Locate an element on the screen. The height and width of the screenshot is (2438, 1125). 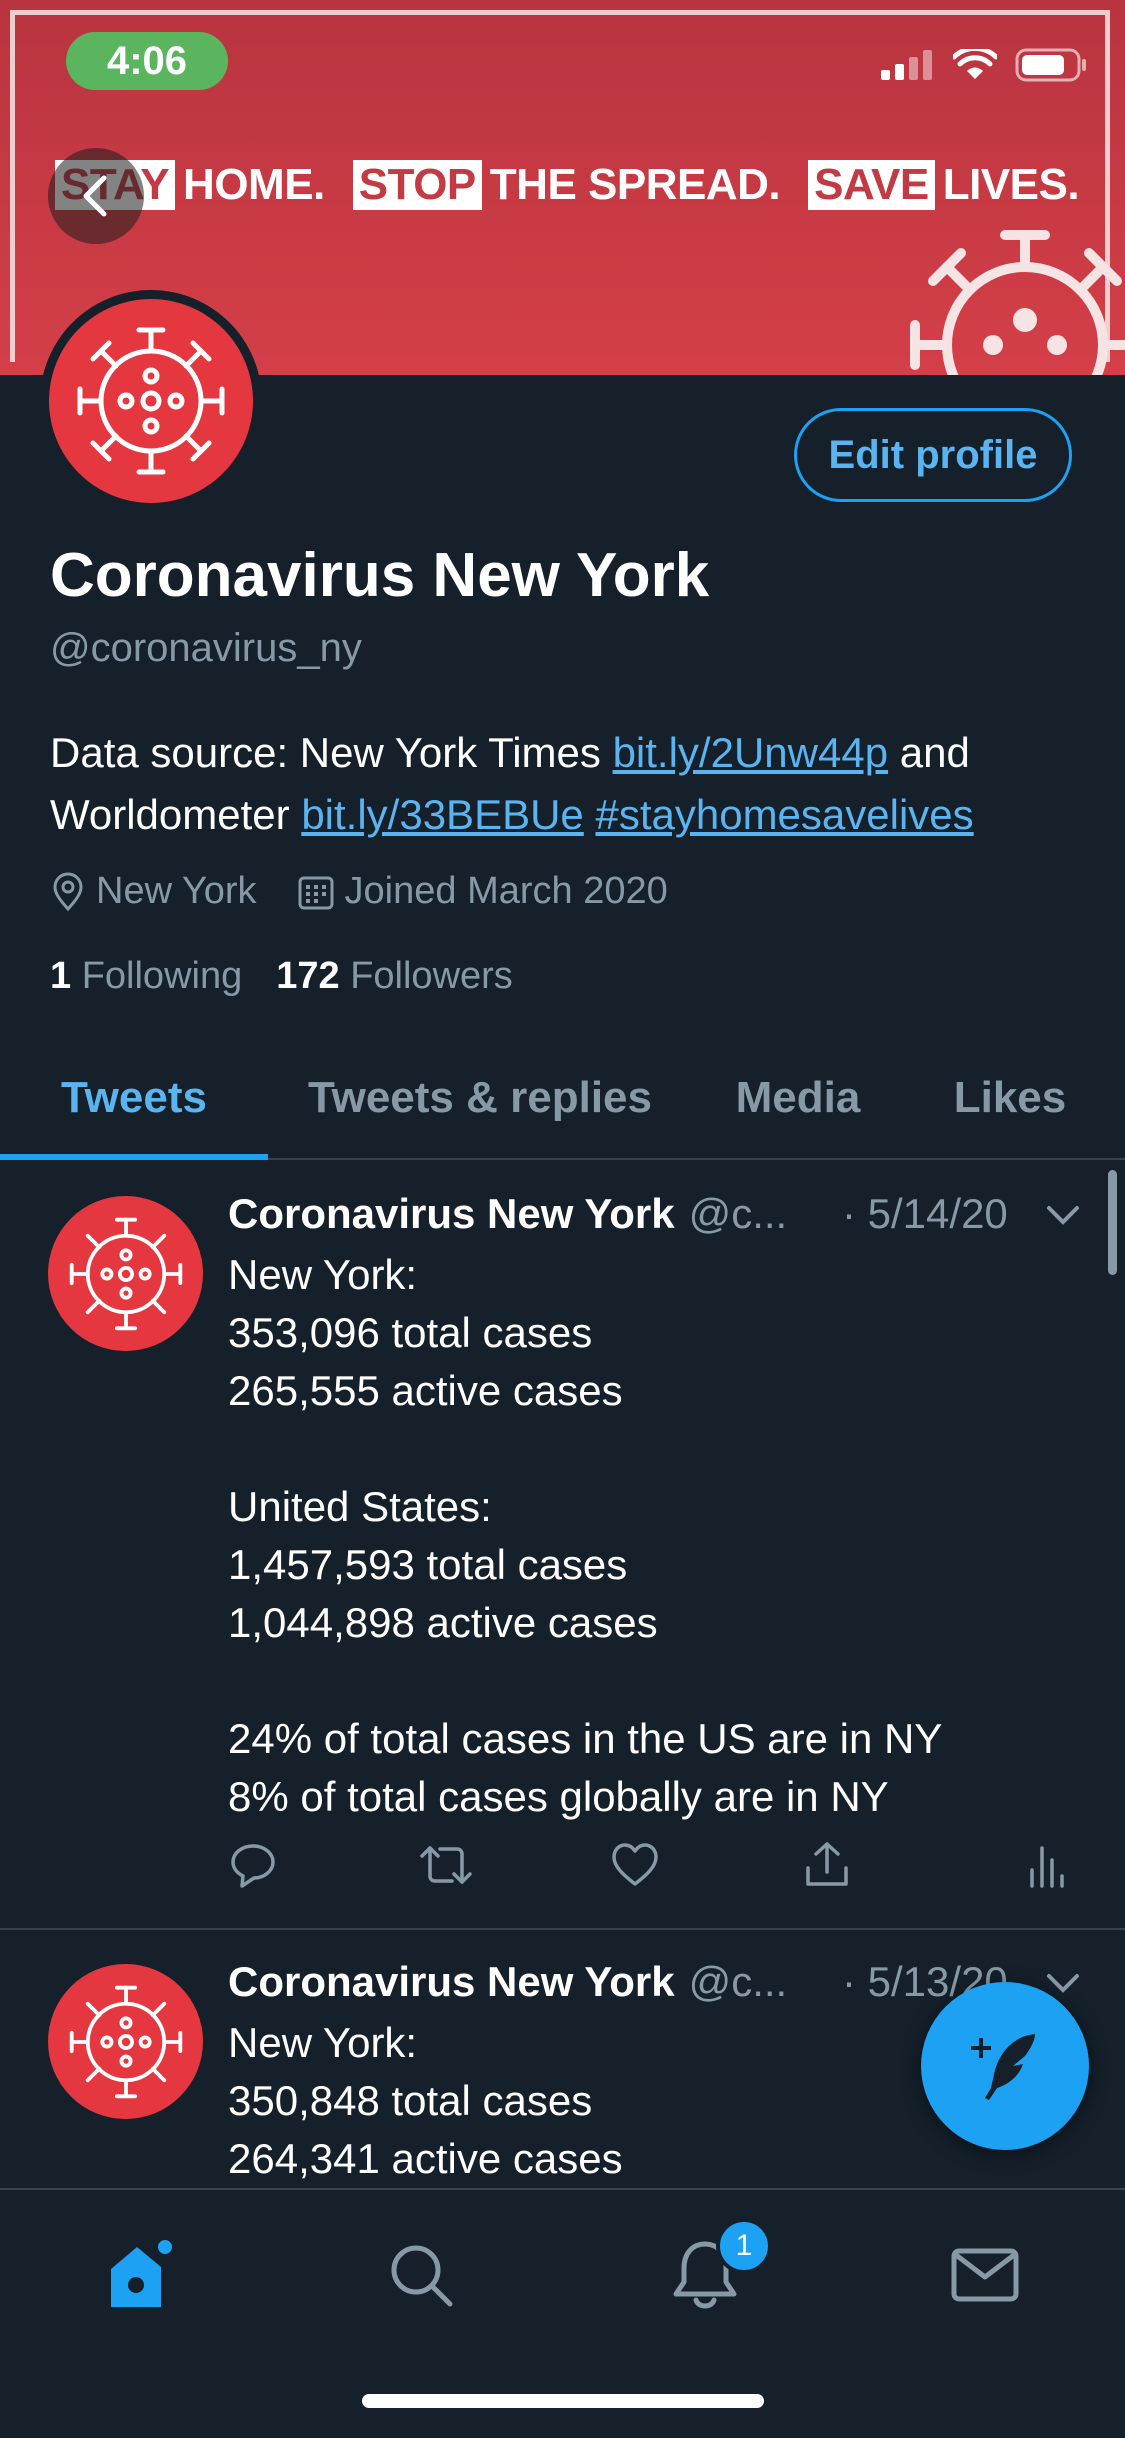
slogan-boxed-word: STOP is located at coordinates (417, 185).